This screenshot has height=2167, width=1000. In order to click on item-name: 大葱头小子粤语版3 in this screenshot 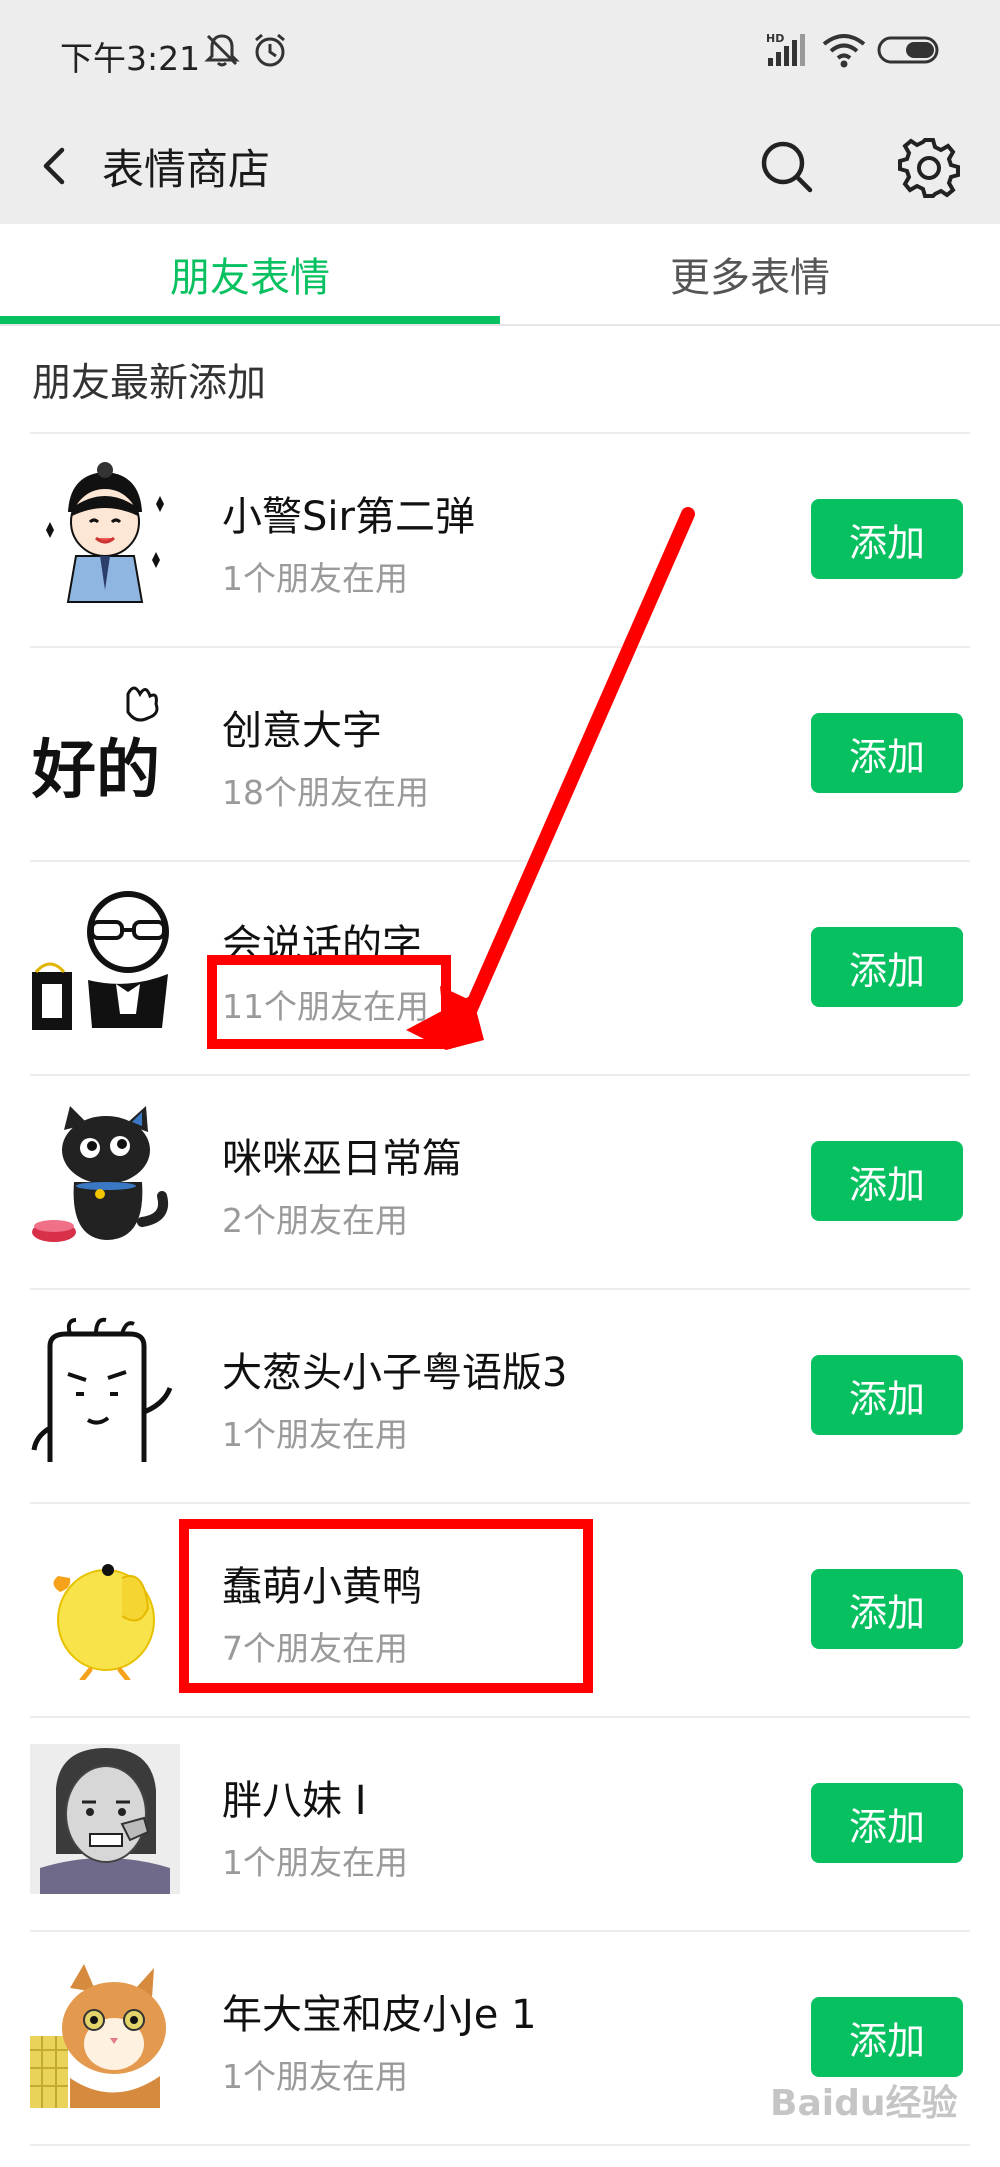, I will do `click(395, 1373)`.